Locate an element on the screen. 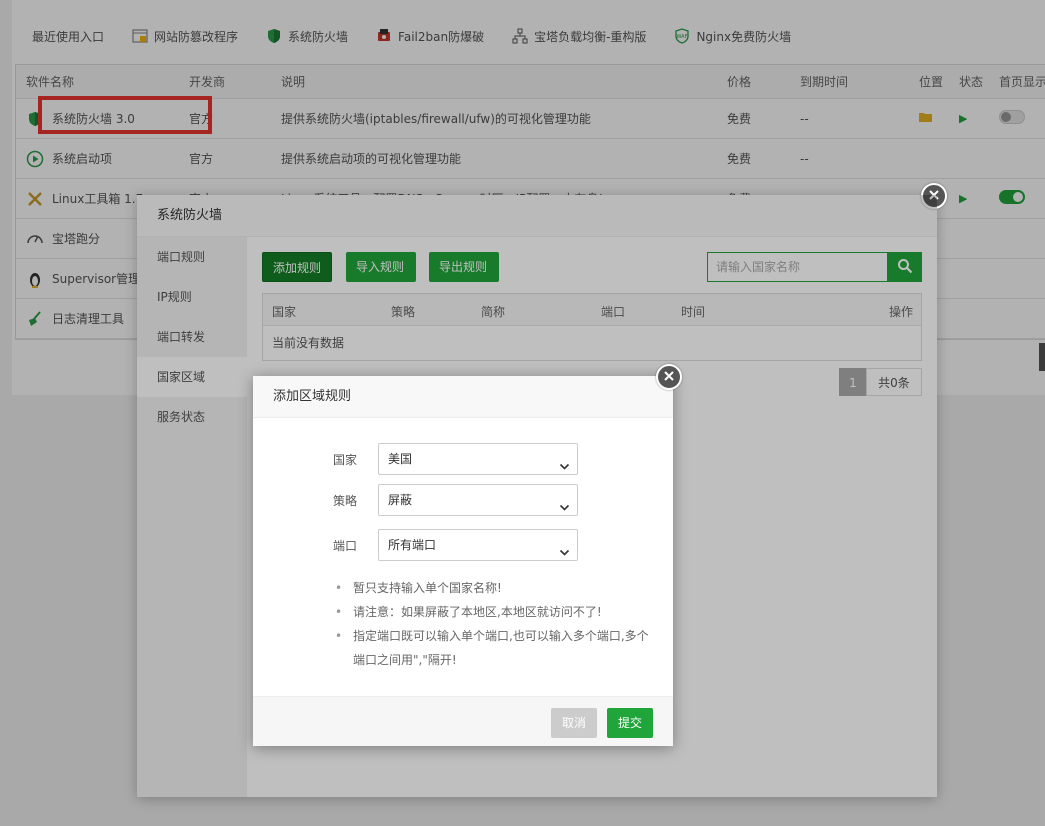  dialog-title: 添加区域规则 is located at coordinates (463, 397).